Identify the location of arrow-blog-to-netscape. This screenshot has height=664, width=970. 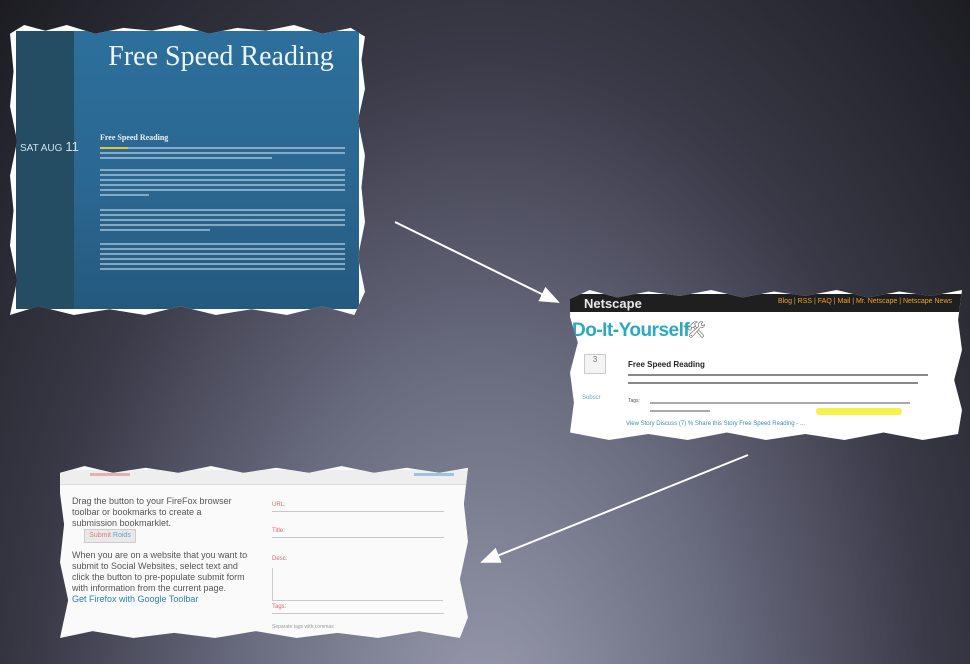
(477, 262).